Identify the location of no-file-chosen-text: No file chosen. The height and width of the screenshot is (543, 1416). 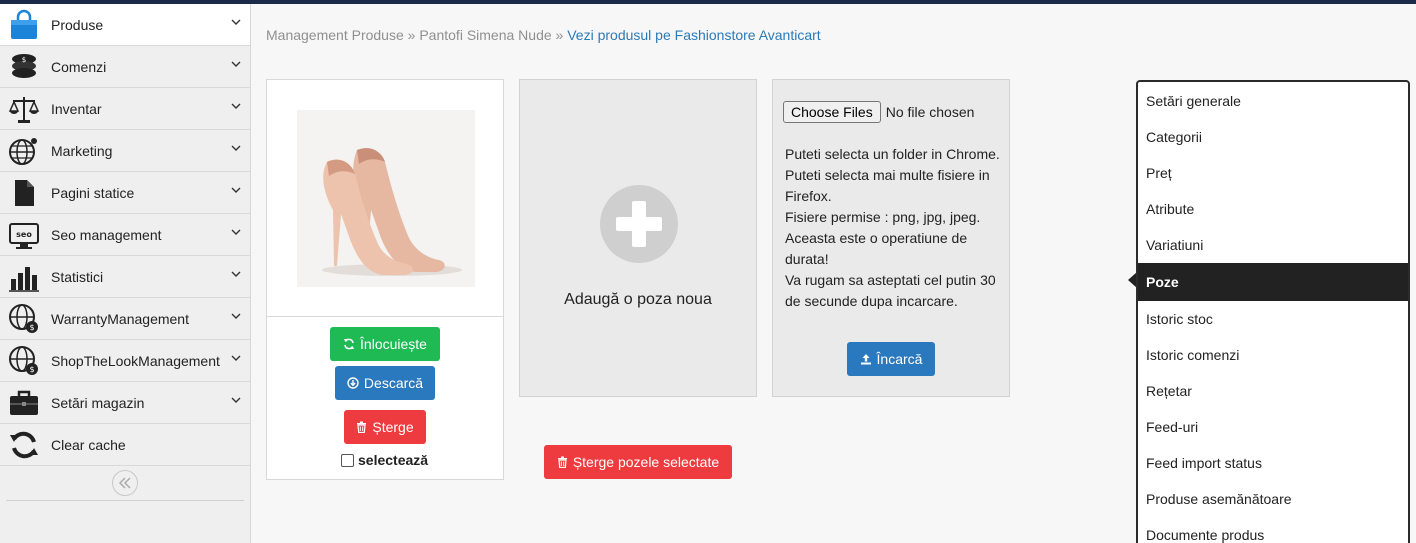
(930, 112).